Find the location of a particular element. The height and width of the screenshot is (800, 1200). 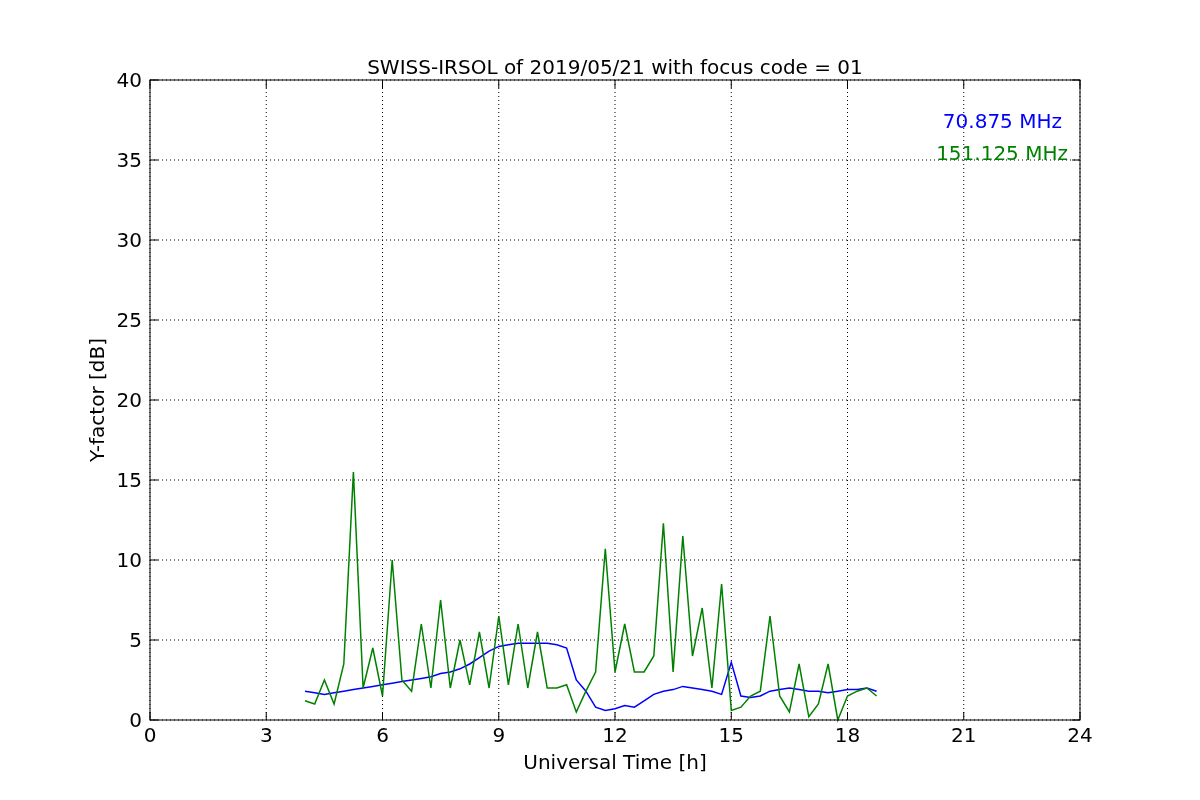

x-tick-label: 3 is located at coordinates (266, 735).